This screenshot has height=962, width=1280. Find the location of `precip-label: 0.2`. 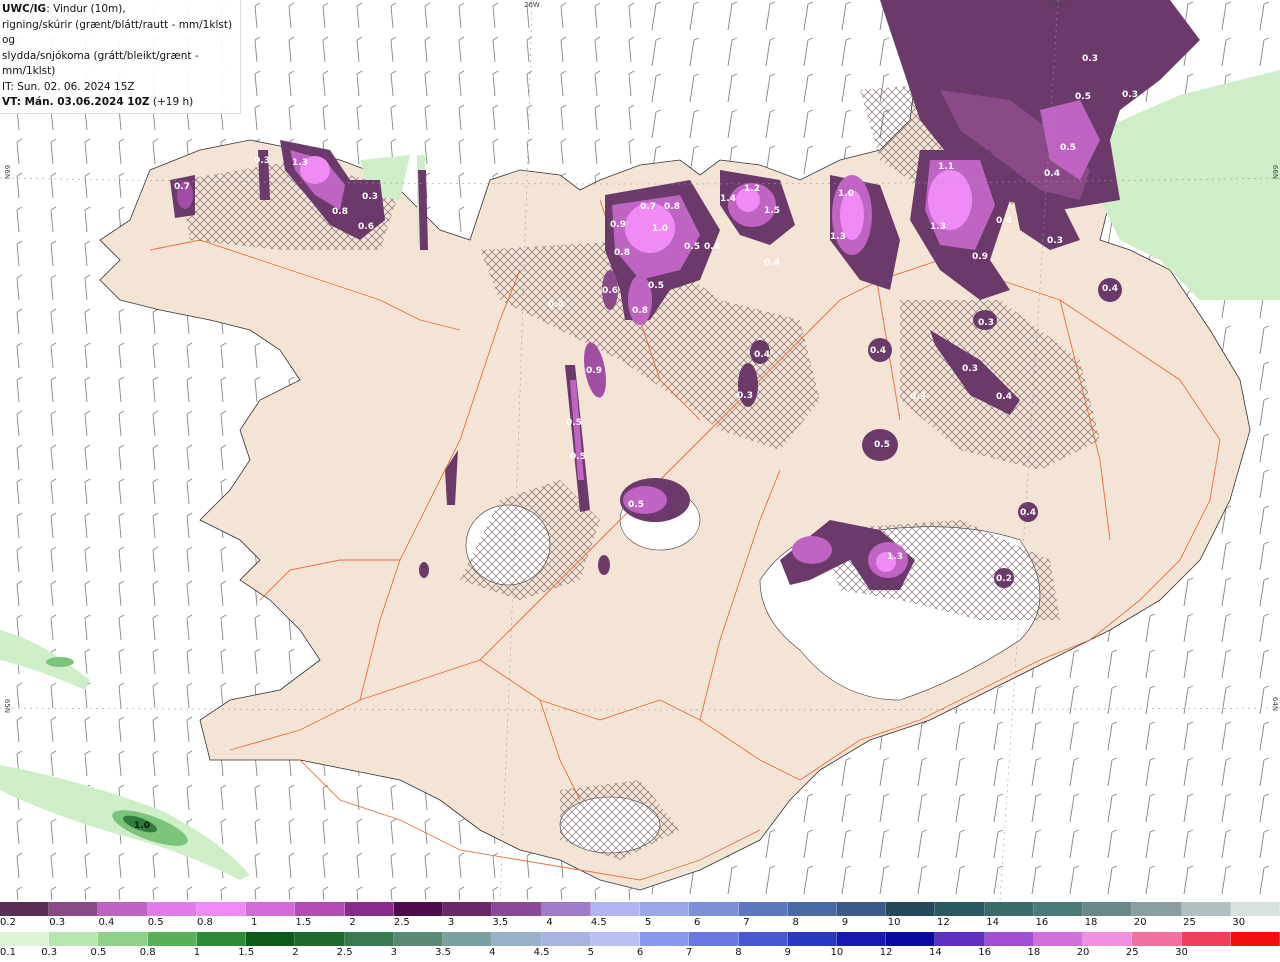

precip-label: 0.2 is located at coordinates (1162, 89).